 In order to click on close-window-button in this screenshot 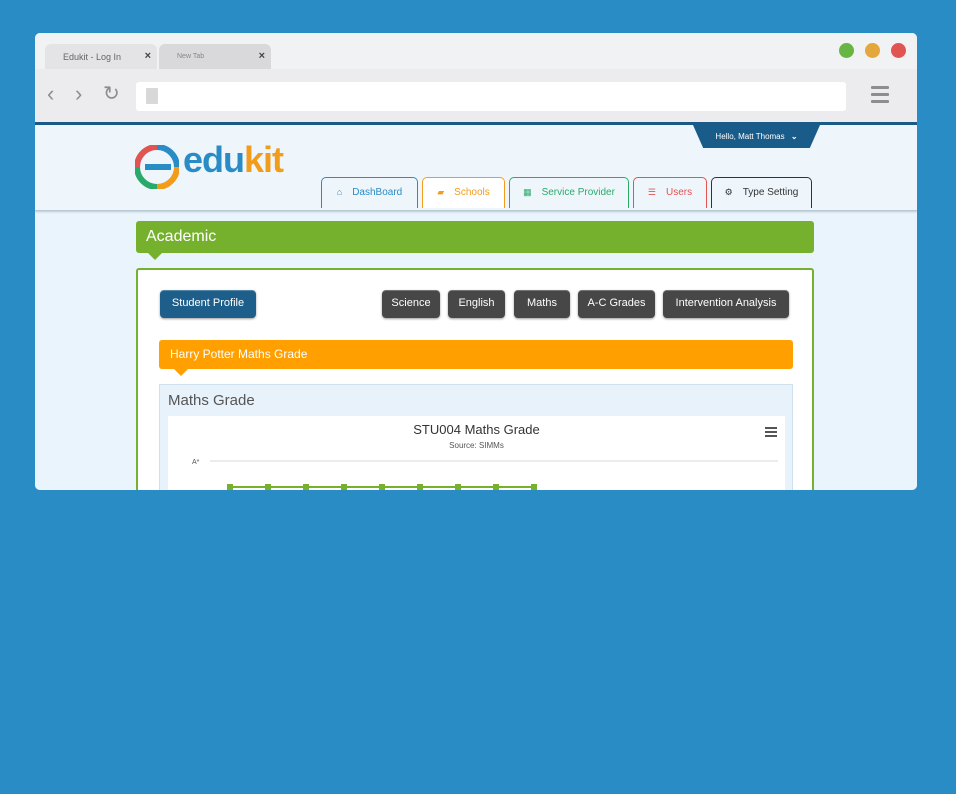, I will do `click(898, 50)`.